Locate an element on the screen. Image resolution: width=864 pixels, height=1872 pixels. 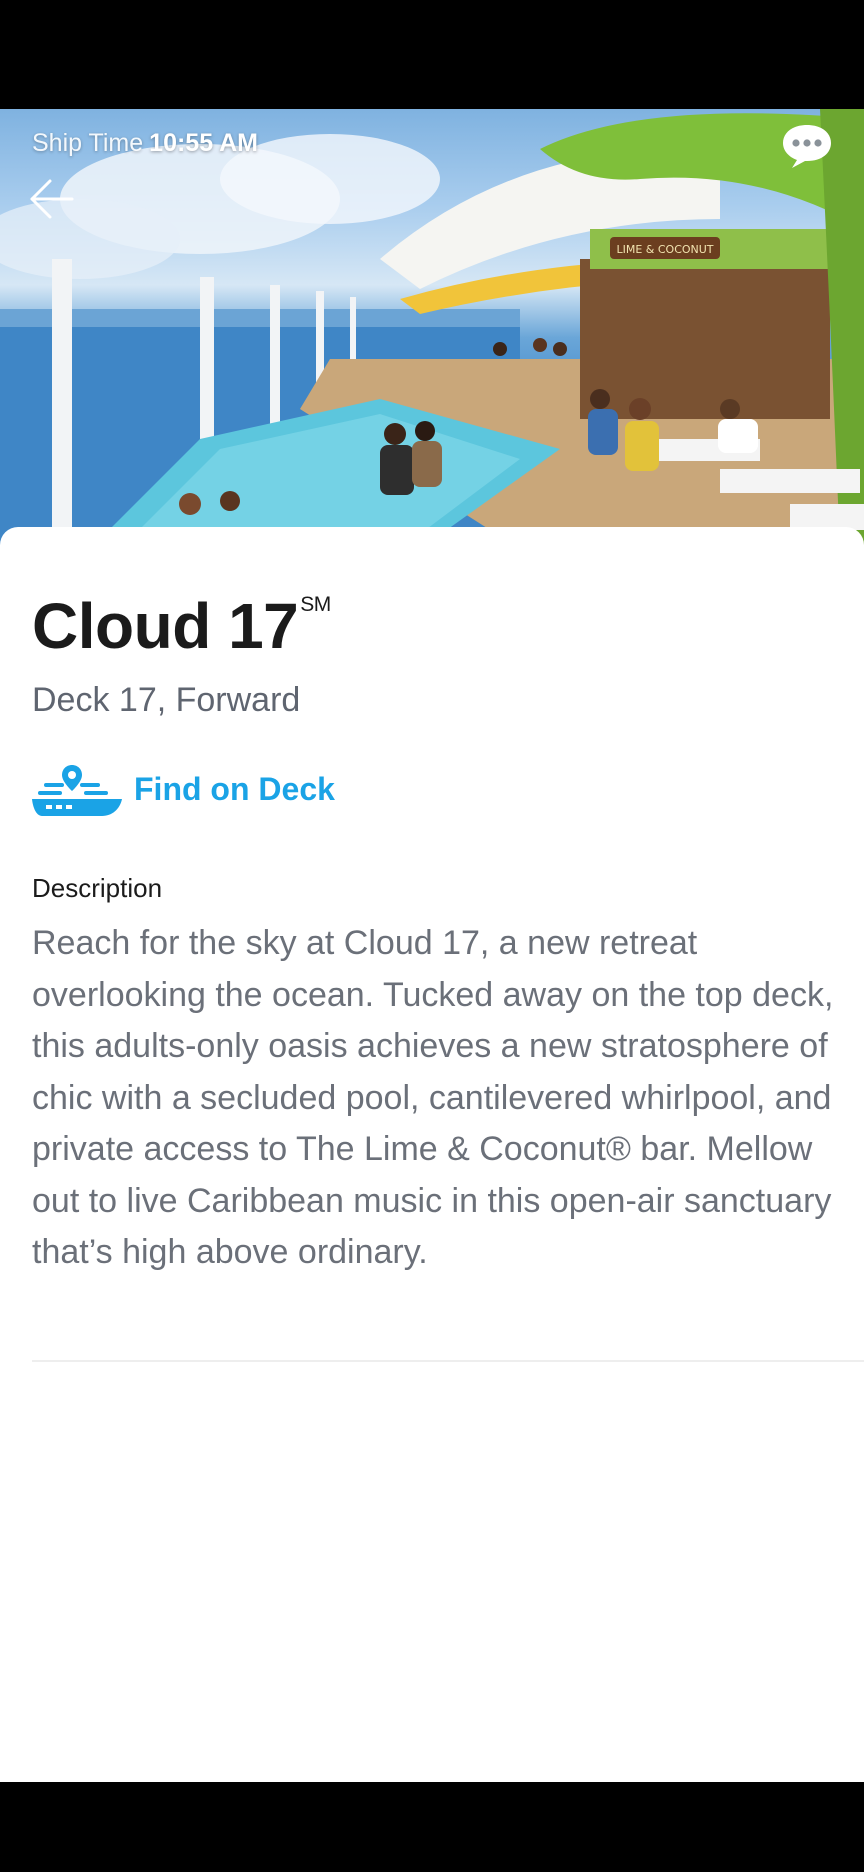
ship-location-icon is located at coordinates (77, 790).